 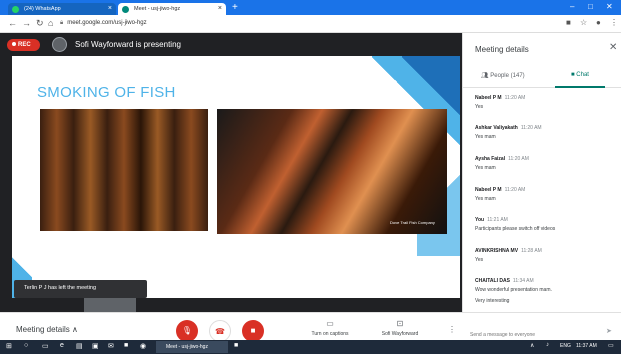 What do you see at coordinates (80, 289) in the screenshot?
I see `notification-toast: Terlin P J has left the meeting` at bounding box center [80, 289].